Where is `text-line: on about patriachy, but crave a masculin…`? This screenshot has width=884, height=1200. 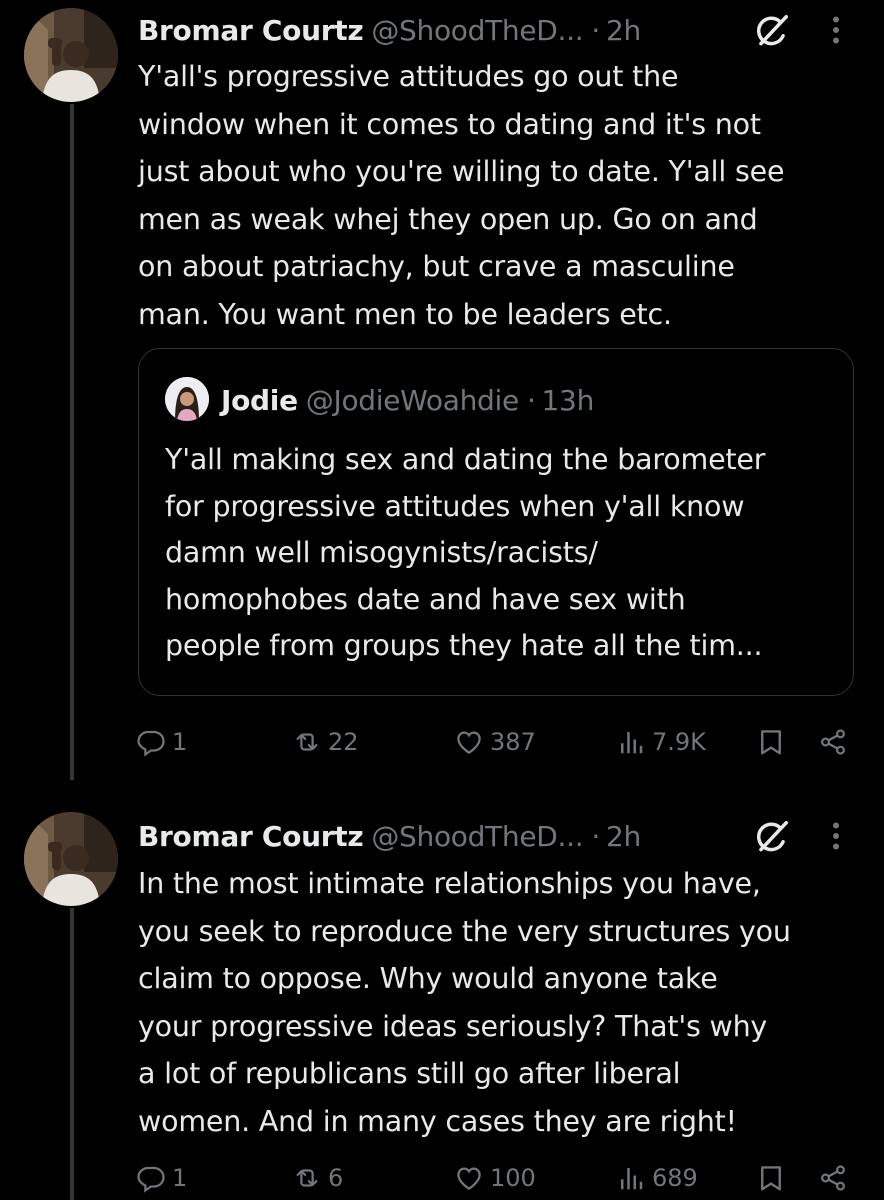 text-line: on about patriachy, but crave a masculin… is located at coordinates (436, 266).